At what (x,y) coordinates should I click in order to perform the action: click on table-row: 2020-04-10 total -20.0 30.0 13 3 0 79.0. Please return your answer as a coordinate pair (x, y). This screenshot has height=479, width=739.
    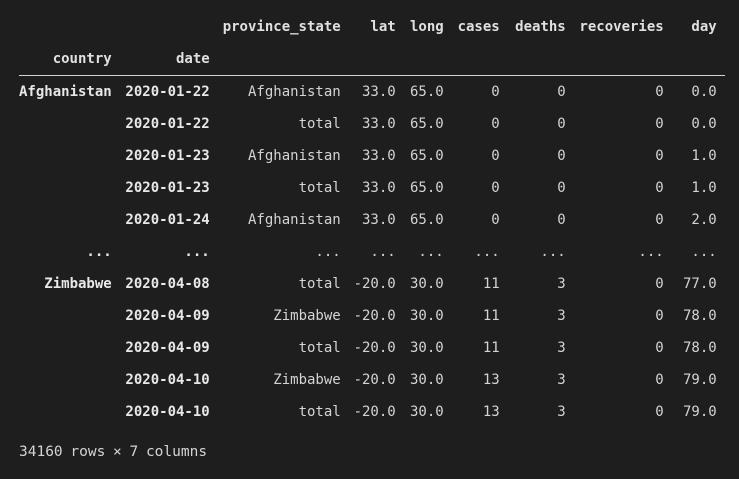
    Looking at the image, I should click on (372, 412).